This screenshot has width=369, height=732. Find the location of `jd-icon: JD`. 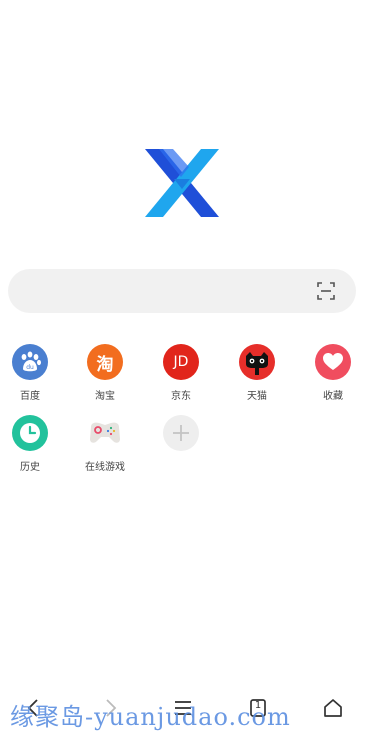

jd-icon: JD is located at coordinates (181, 362).